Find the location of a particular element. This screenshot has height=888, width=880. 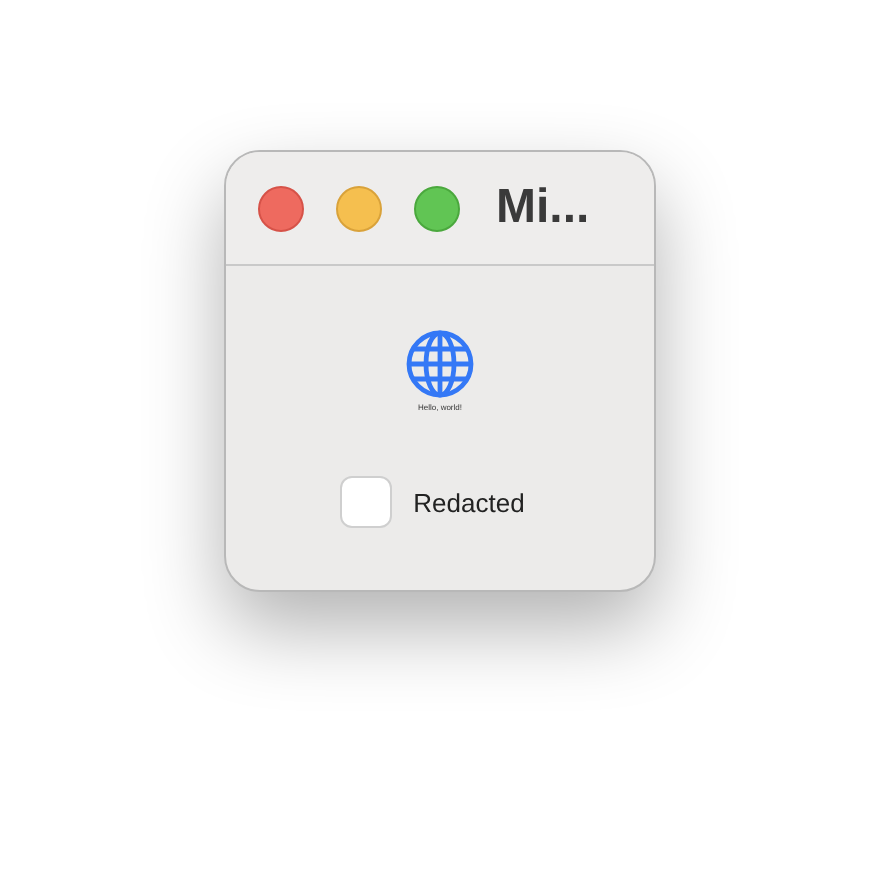

close-button is located at coordinates (281, 208).